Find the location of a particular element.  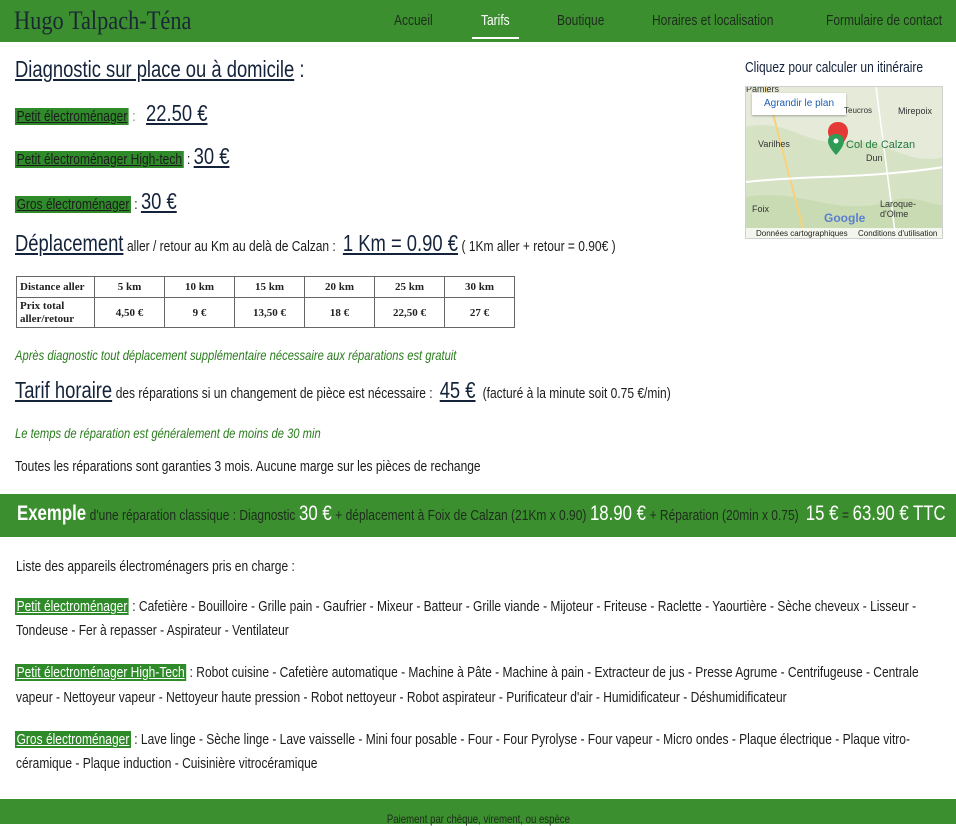

price-row-gros: Gros électroménager : 30 € is located at coordinates (96, 201).